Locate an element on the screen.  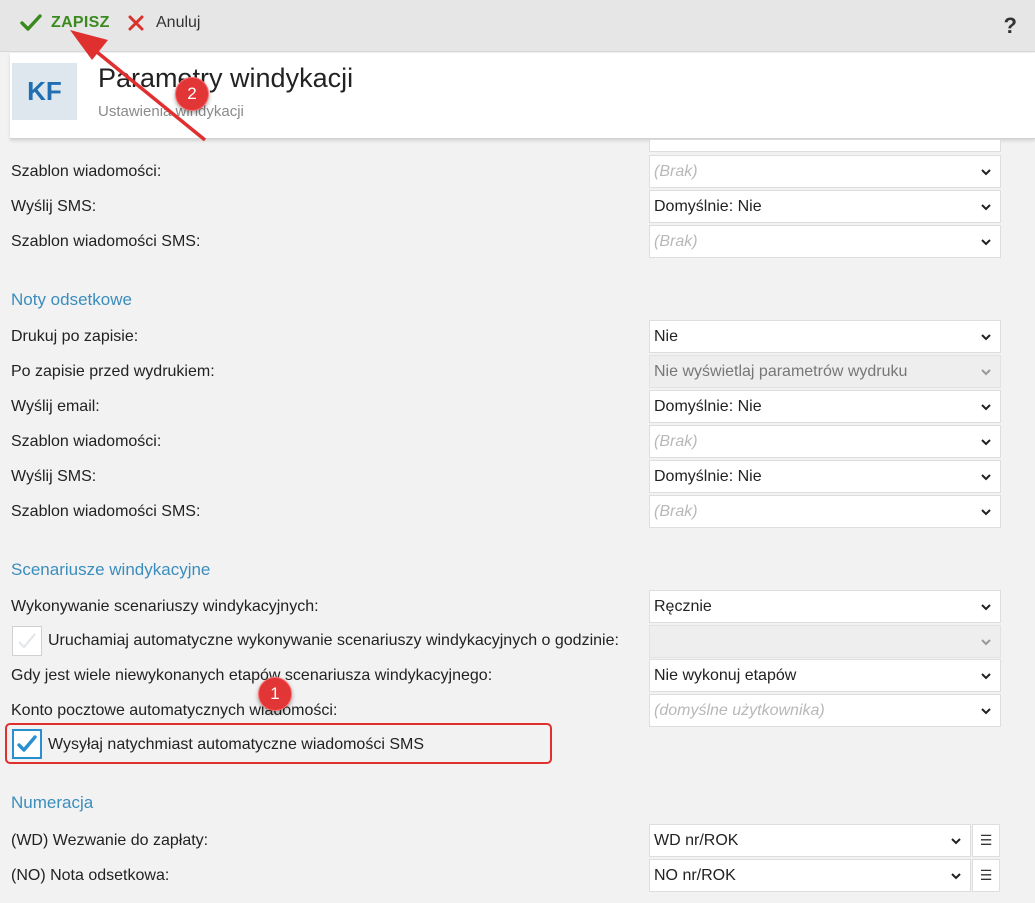
numbering-wd-select: WD nr/ROK is located at coordinates (810, 840).